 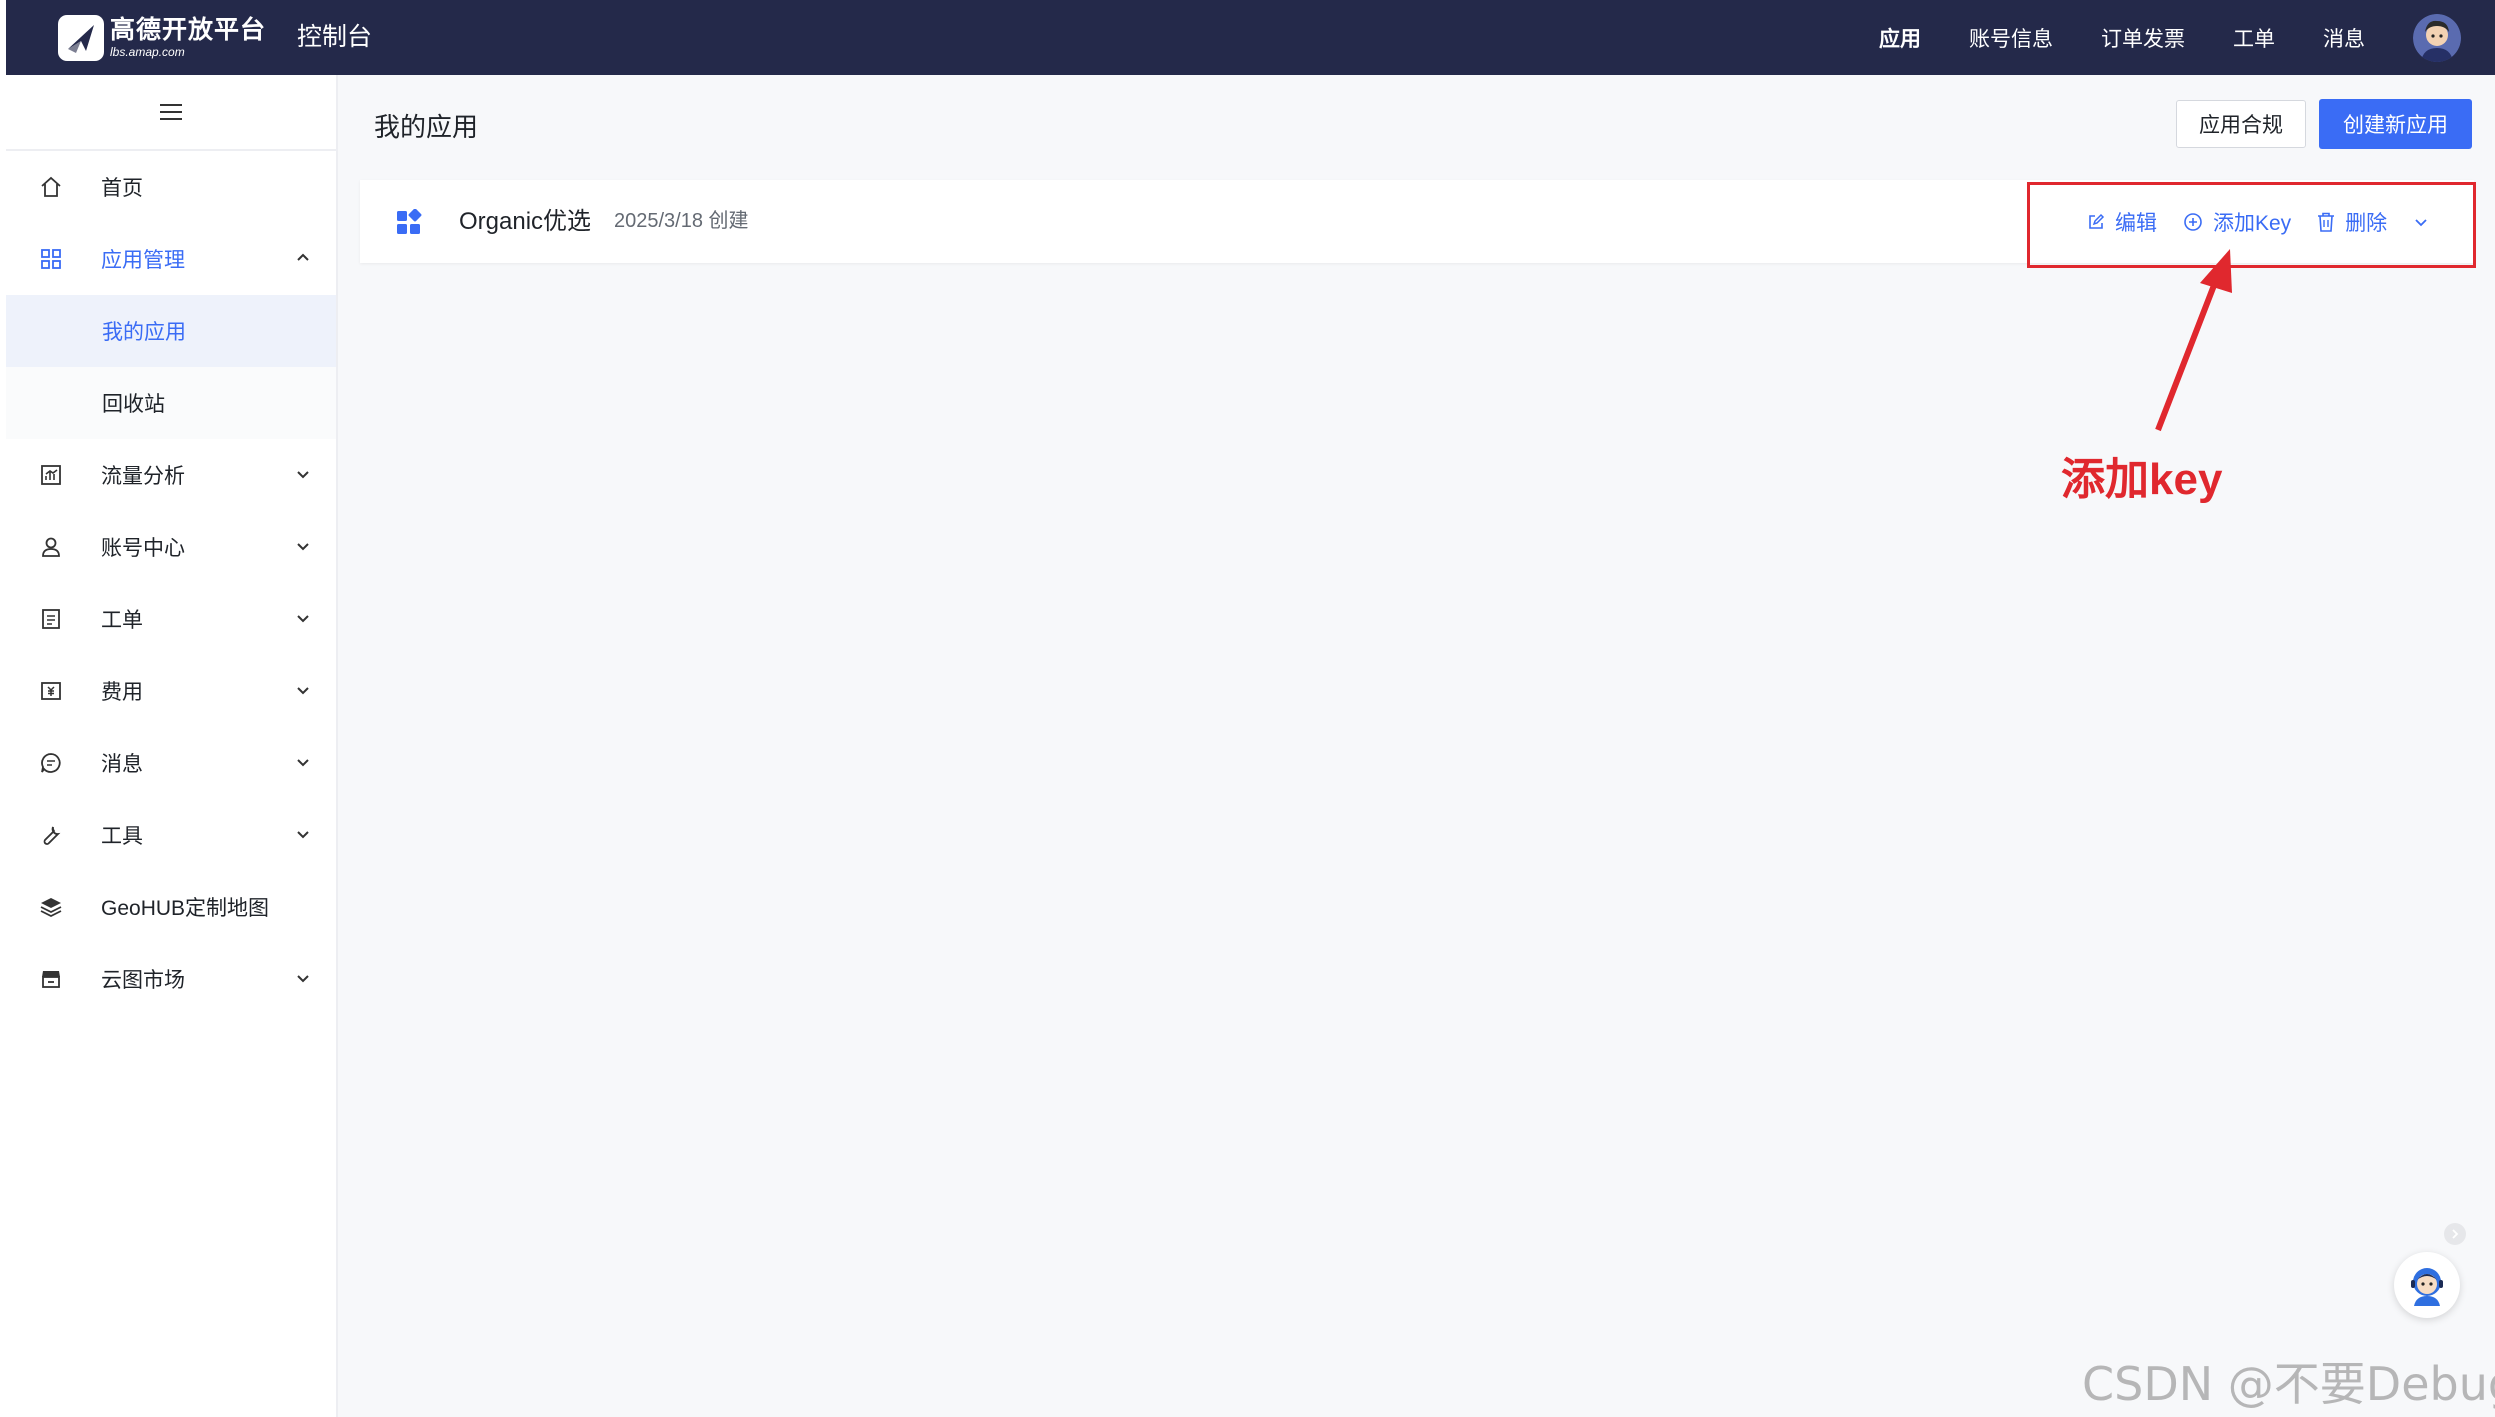 I want to click on sidebar-item-cloud-market: 云图市场, so click(x=171, y=979).